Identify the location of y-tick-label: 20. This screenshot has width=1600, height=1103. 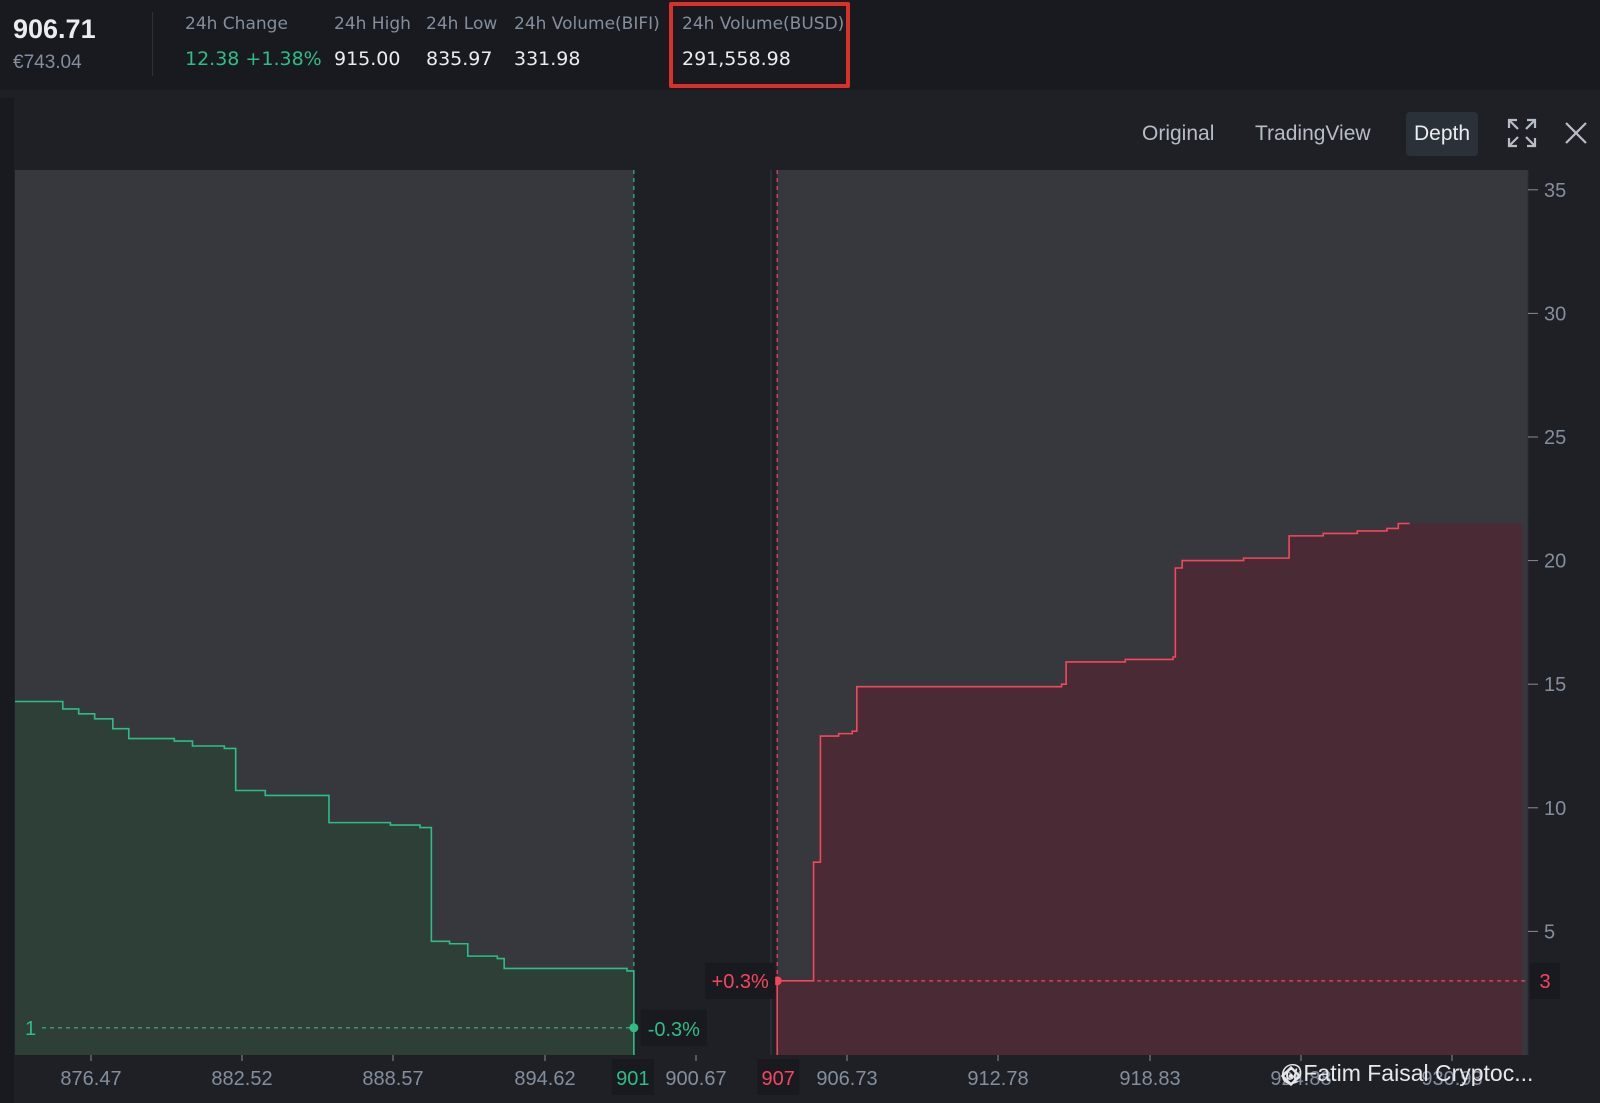
(1555, 562).